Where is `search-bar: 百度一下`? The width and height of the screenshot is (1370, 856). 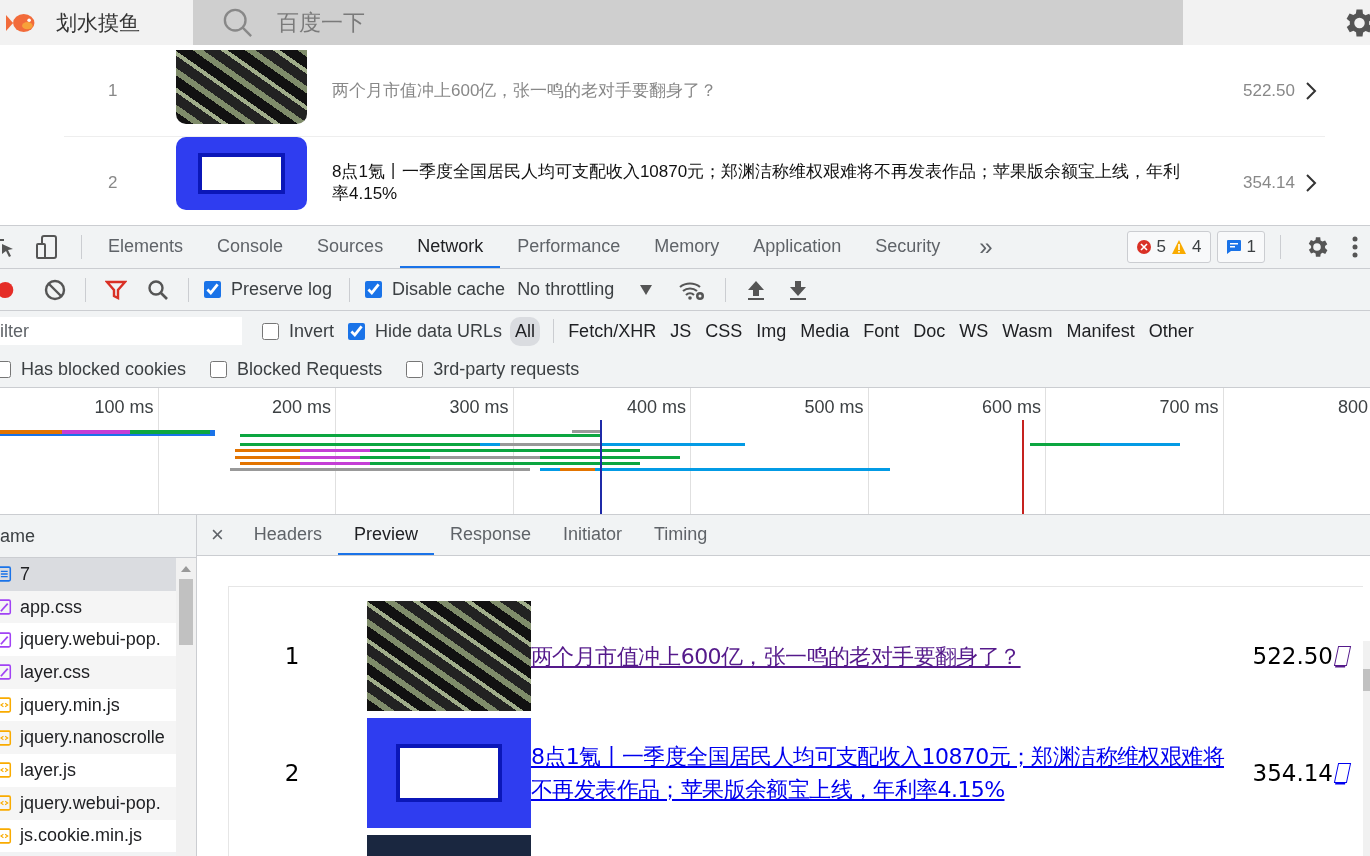
search-bar: 百度一下 is located at coordinates (688, 22).